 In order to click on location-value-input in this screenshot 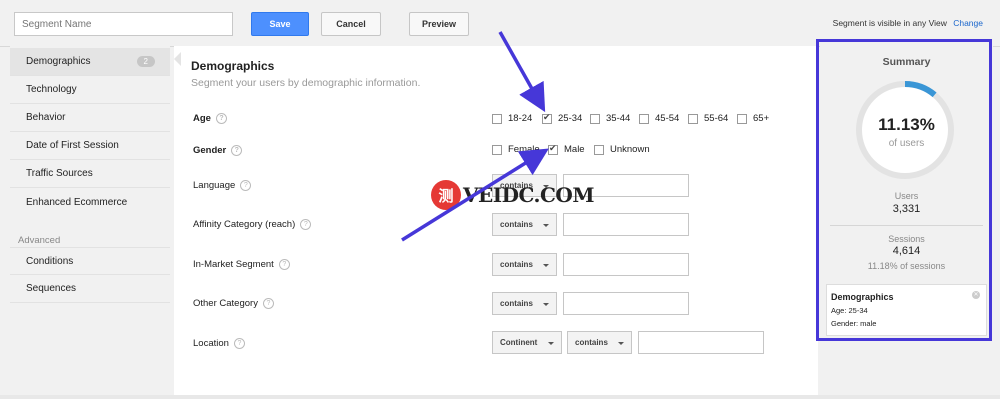, I will do `click(701, 342)`.